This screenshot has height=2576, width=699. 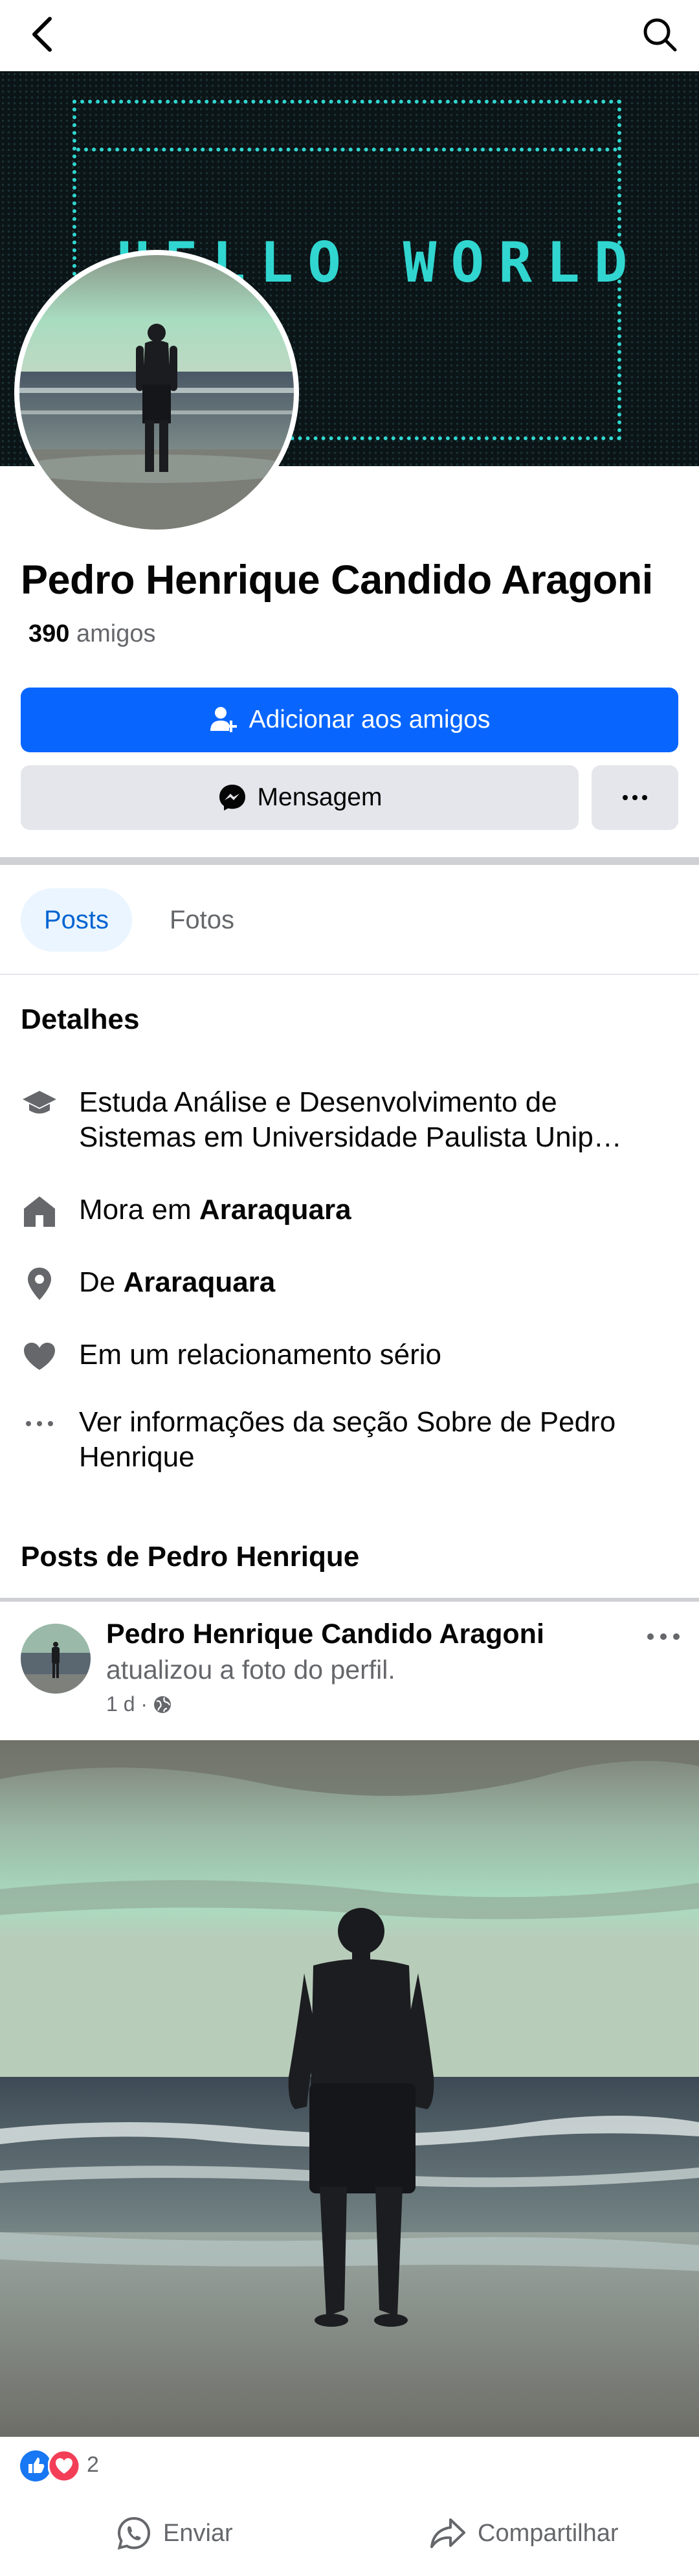 I want to click on share-arrow-icon, so click(x=447, y=2533).